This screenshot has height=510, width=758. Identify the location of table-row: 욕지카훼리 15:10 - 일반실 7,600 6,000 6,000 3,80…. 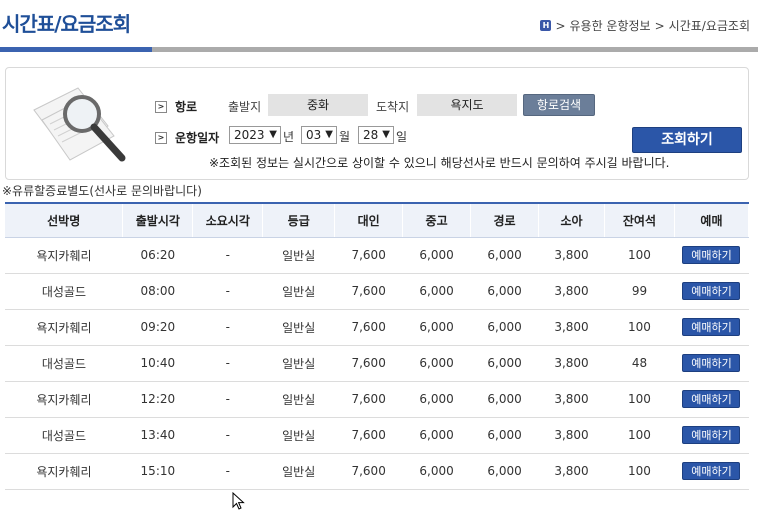
(377, 471).